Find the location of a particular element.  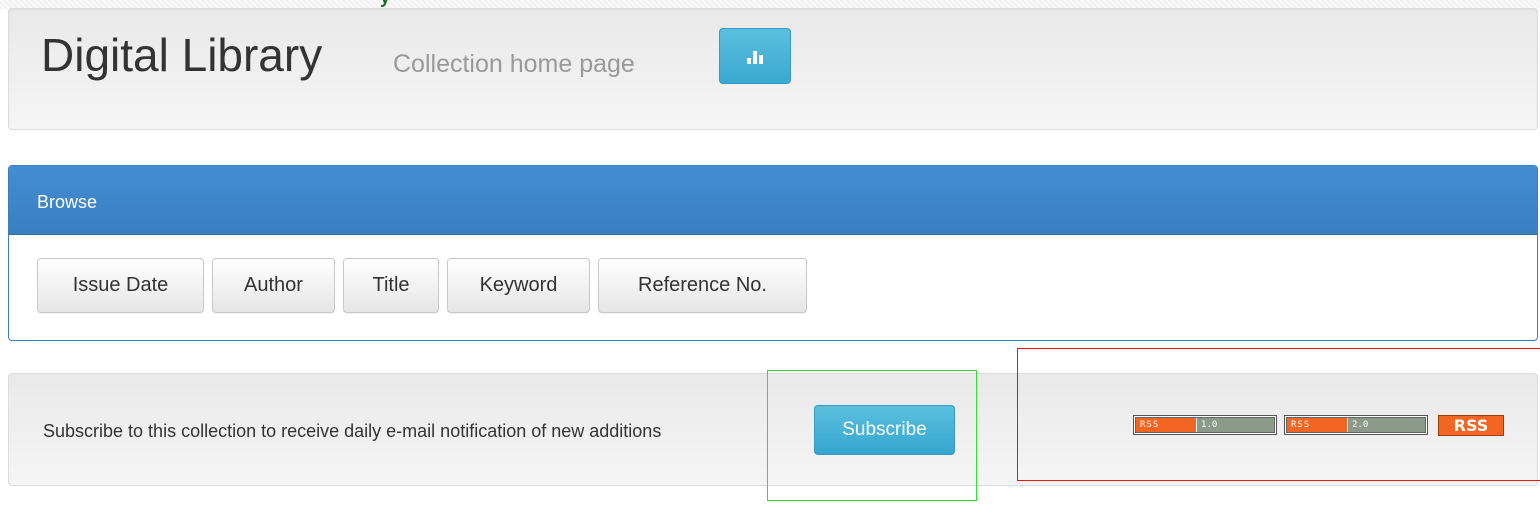

bar-chart-icon is located at coordinates (755, 57).